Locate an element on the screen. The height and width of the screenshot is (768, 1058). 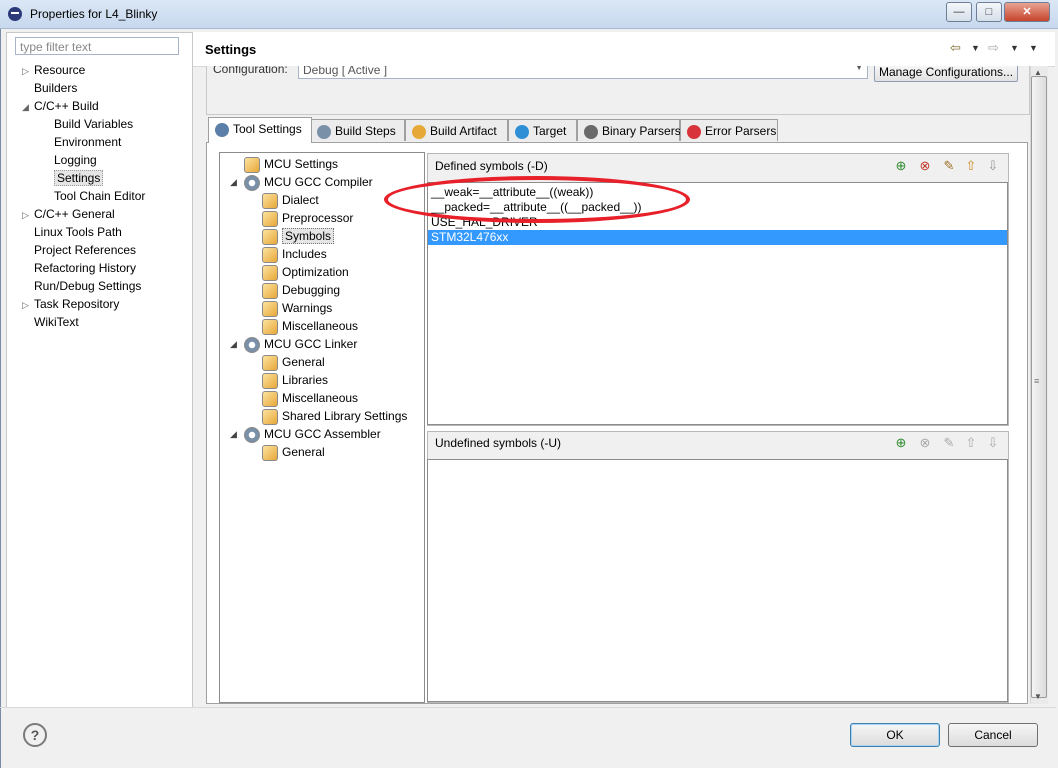
nav-item-label: Run/Debug Settings is located at coordinates (88, 286).